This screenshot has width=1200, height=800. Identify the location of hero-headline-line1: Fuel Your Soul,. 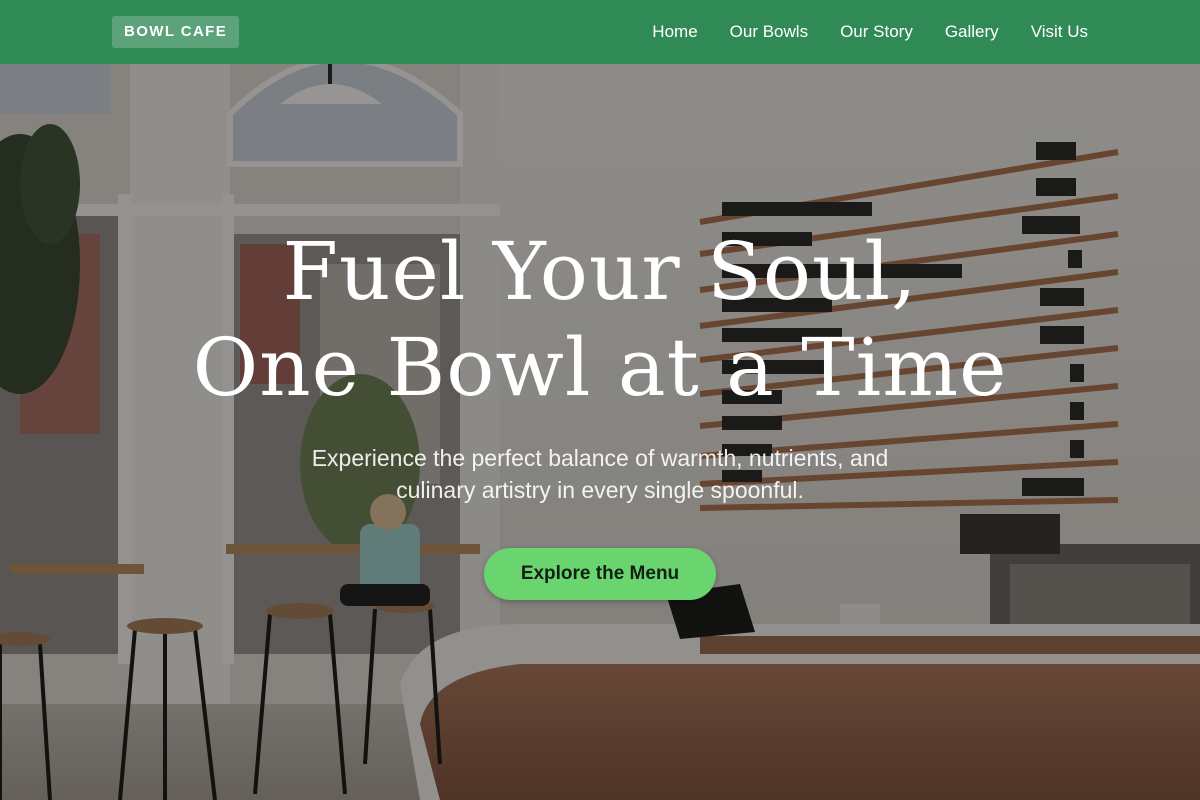
(600, 271).